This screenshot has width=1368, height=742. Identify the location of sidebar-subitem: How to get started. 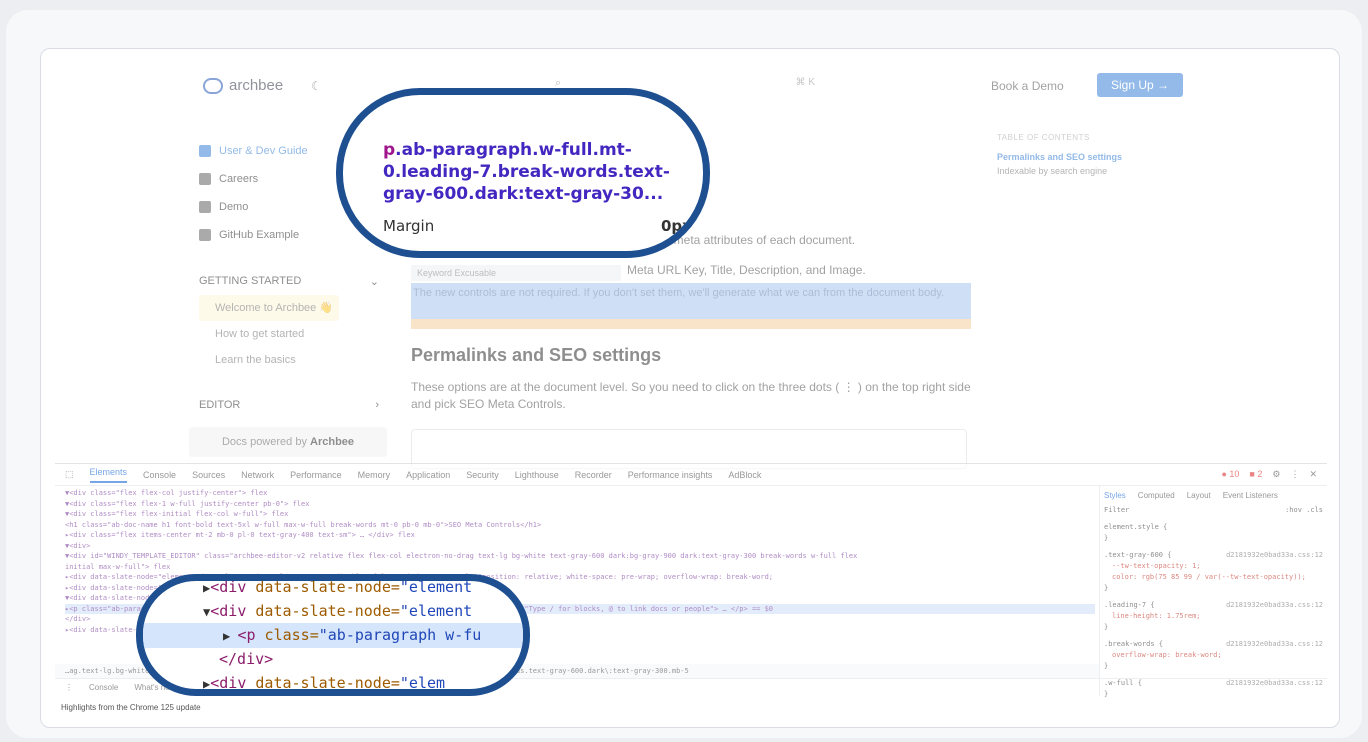
(289, 334).